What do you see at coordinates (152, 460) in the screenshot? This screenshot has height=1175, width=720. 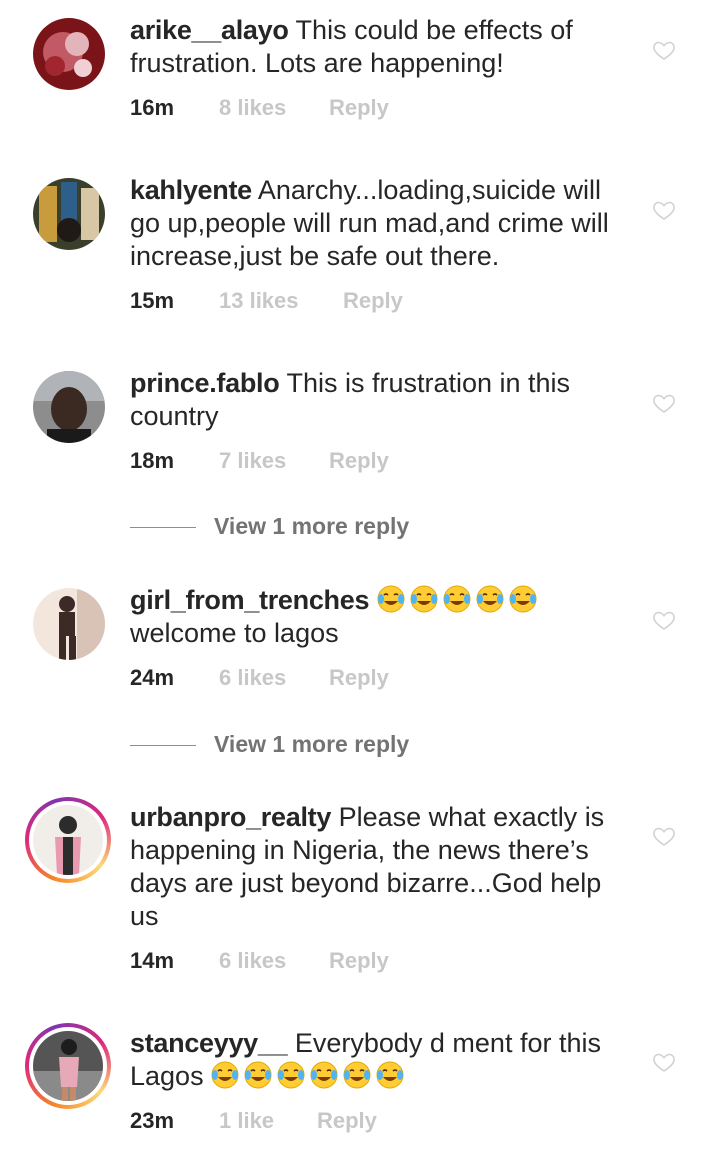 I see `comment-time: 18m` at bounding box center [152, 460].